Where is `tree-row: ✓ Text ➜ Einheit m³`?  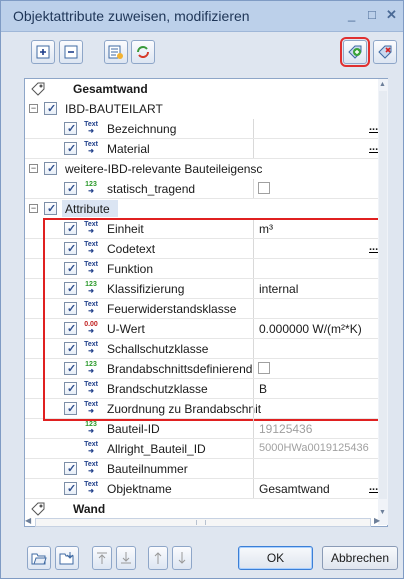
tree-row: ✓ Text ➜ Einheit m³ is located at coordinates (206, 229).